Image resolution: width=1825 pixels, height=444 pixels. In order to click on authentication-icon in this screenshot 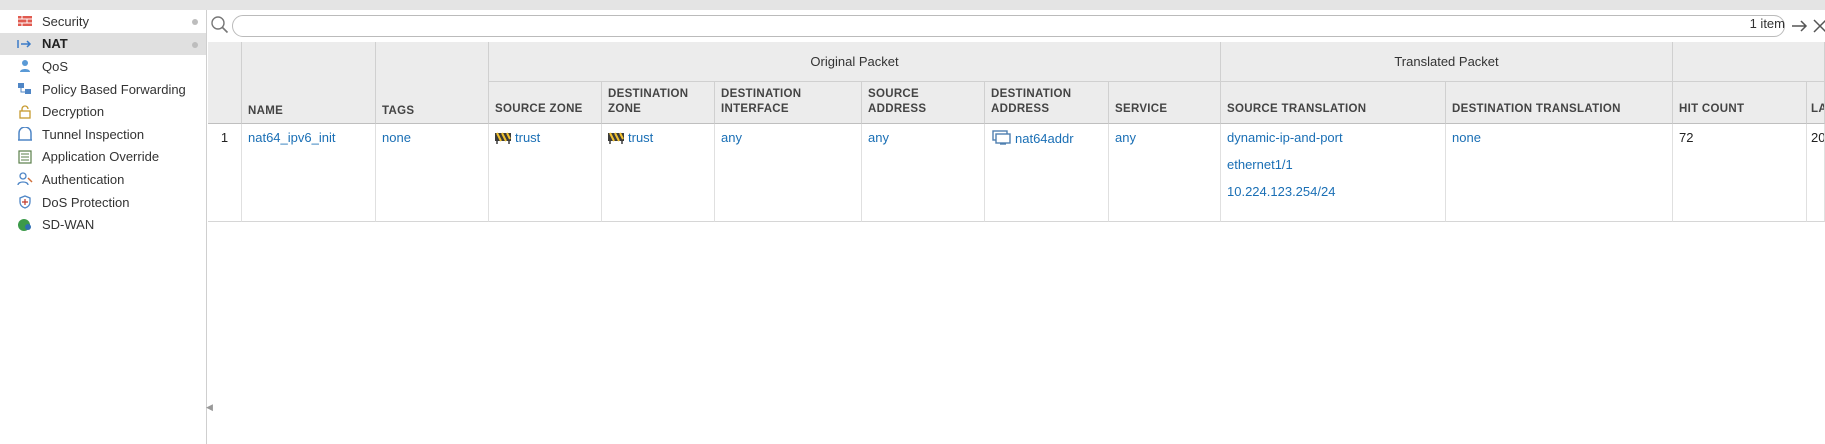, I will do `click(25, 179)`.